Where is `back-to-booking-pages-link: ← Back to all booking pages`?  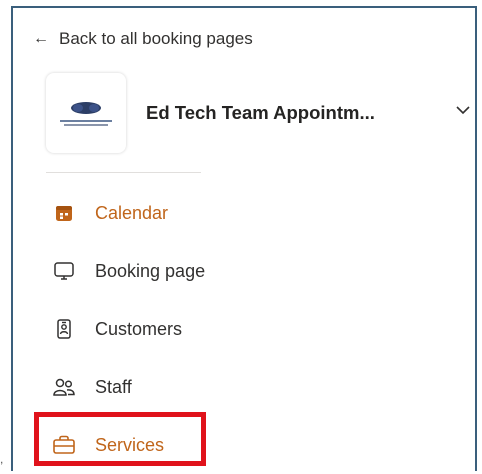 back-to-booking-pages-link: ← Back to all booking pages is located at coordinates (143, 39).